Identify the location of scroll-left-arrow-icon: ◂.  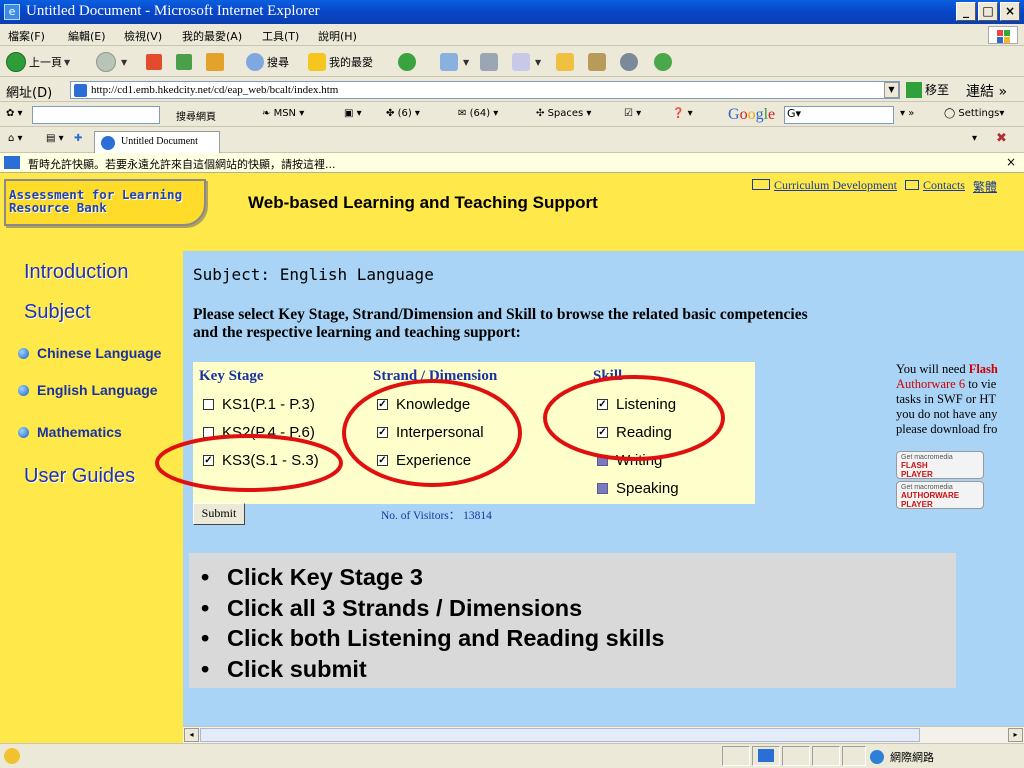
(191, 735).